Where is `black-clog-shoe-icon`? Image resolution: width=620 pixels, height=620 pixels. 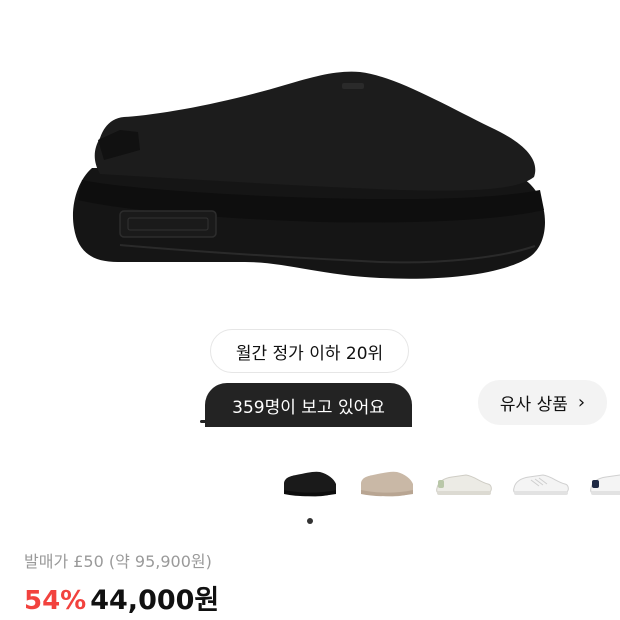 black-clog-shoe-icon is located at coordinates (310, 484).